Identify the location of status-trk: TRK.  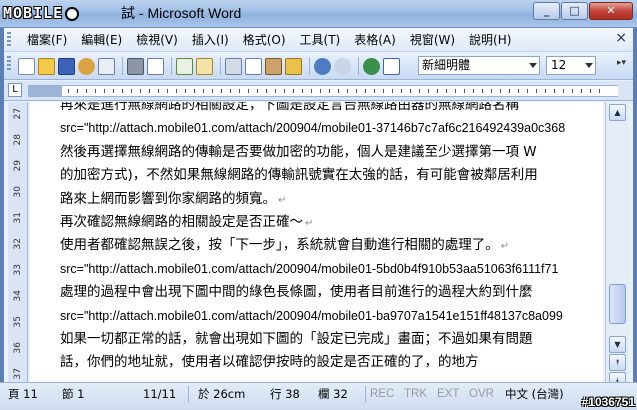
(415, 394).